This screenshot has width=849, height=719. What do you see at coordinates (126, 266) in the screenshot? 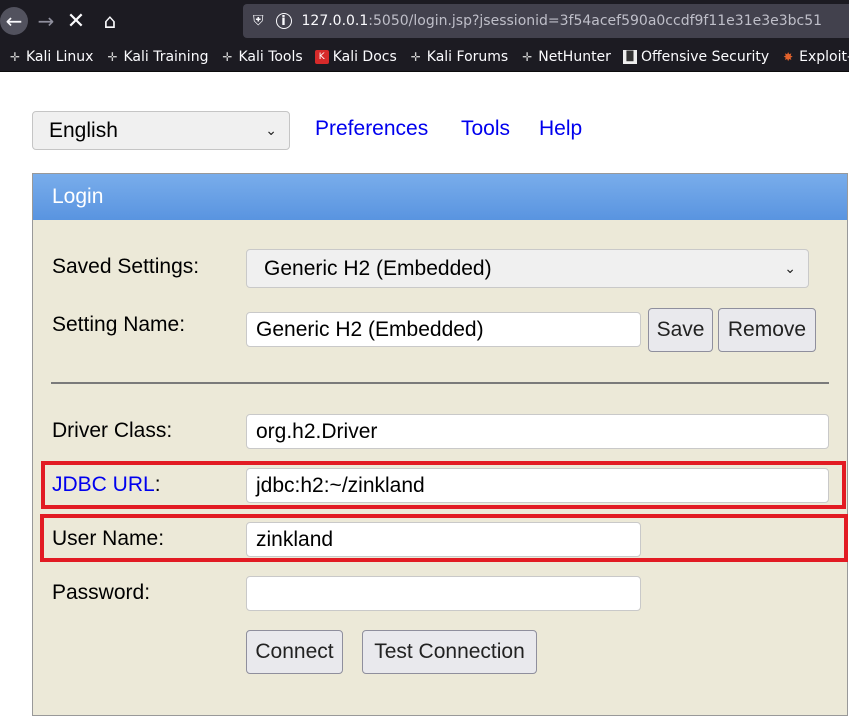
I see `saved-settings-label: Saved Settings:` at bounding box center [126, 266].